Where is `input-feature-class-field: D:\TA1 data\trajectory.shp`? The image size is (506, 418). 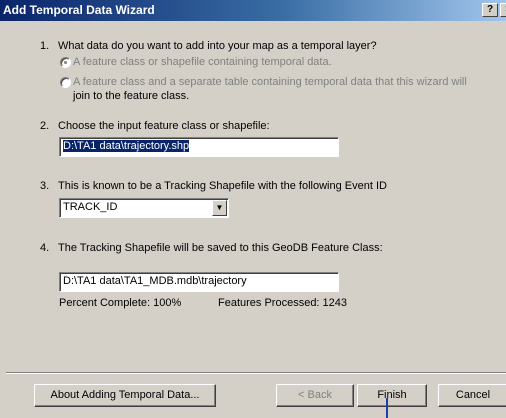
input-feature-class-field: D:\TA1 data\trajectory.shp is located at coordinates (199, 147).